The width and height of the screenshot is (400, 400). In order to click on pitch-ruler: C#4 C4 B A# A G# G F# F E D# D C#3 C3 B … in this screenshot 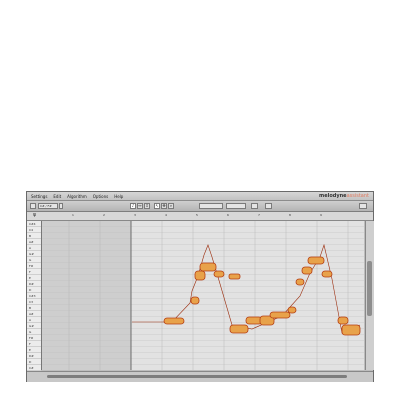, I will do `click(34, 296)`.